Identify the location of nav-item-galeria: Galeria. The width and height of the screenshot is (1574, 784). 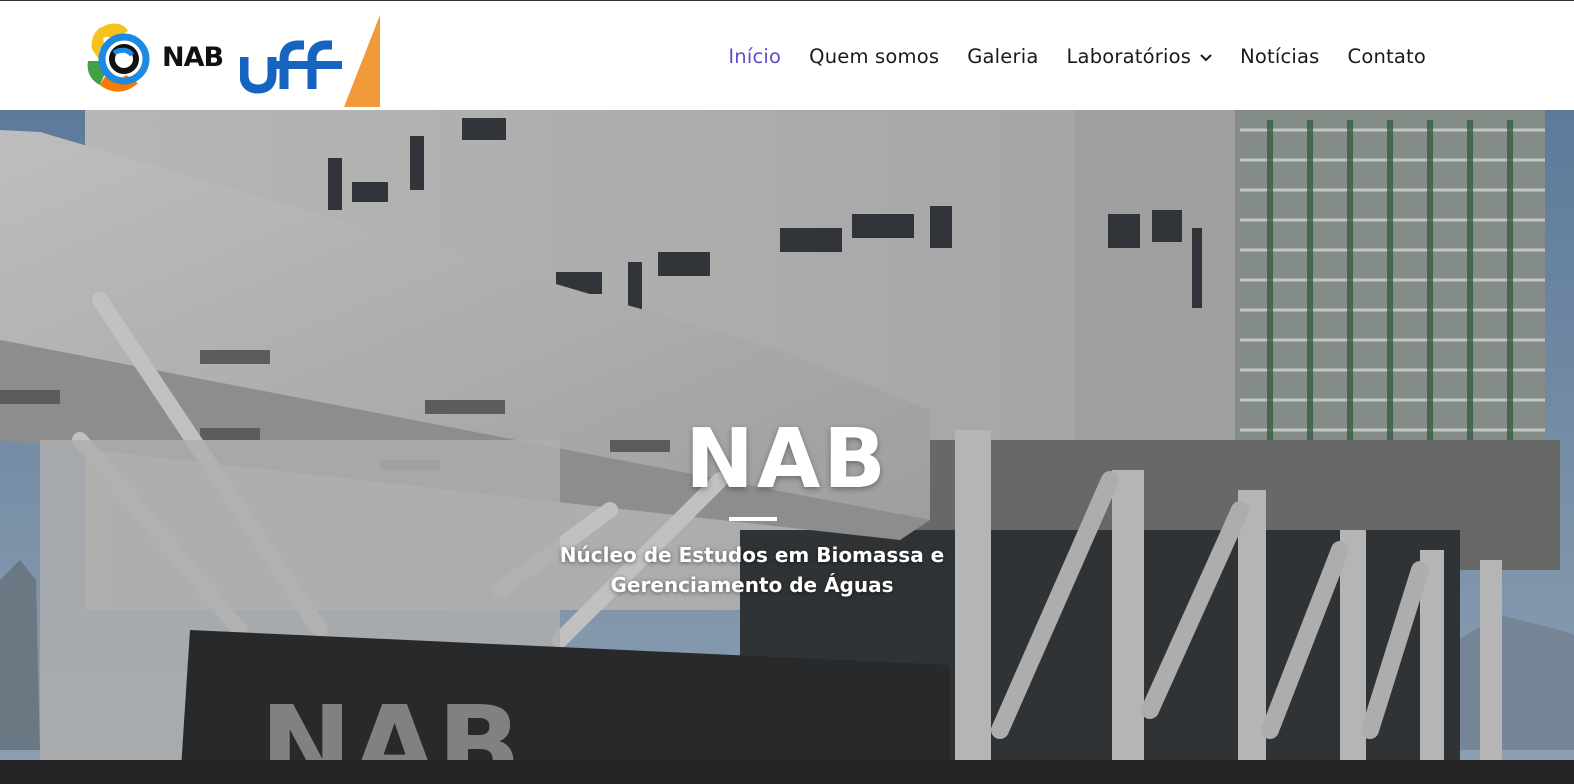
(1002, 56).